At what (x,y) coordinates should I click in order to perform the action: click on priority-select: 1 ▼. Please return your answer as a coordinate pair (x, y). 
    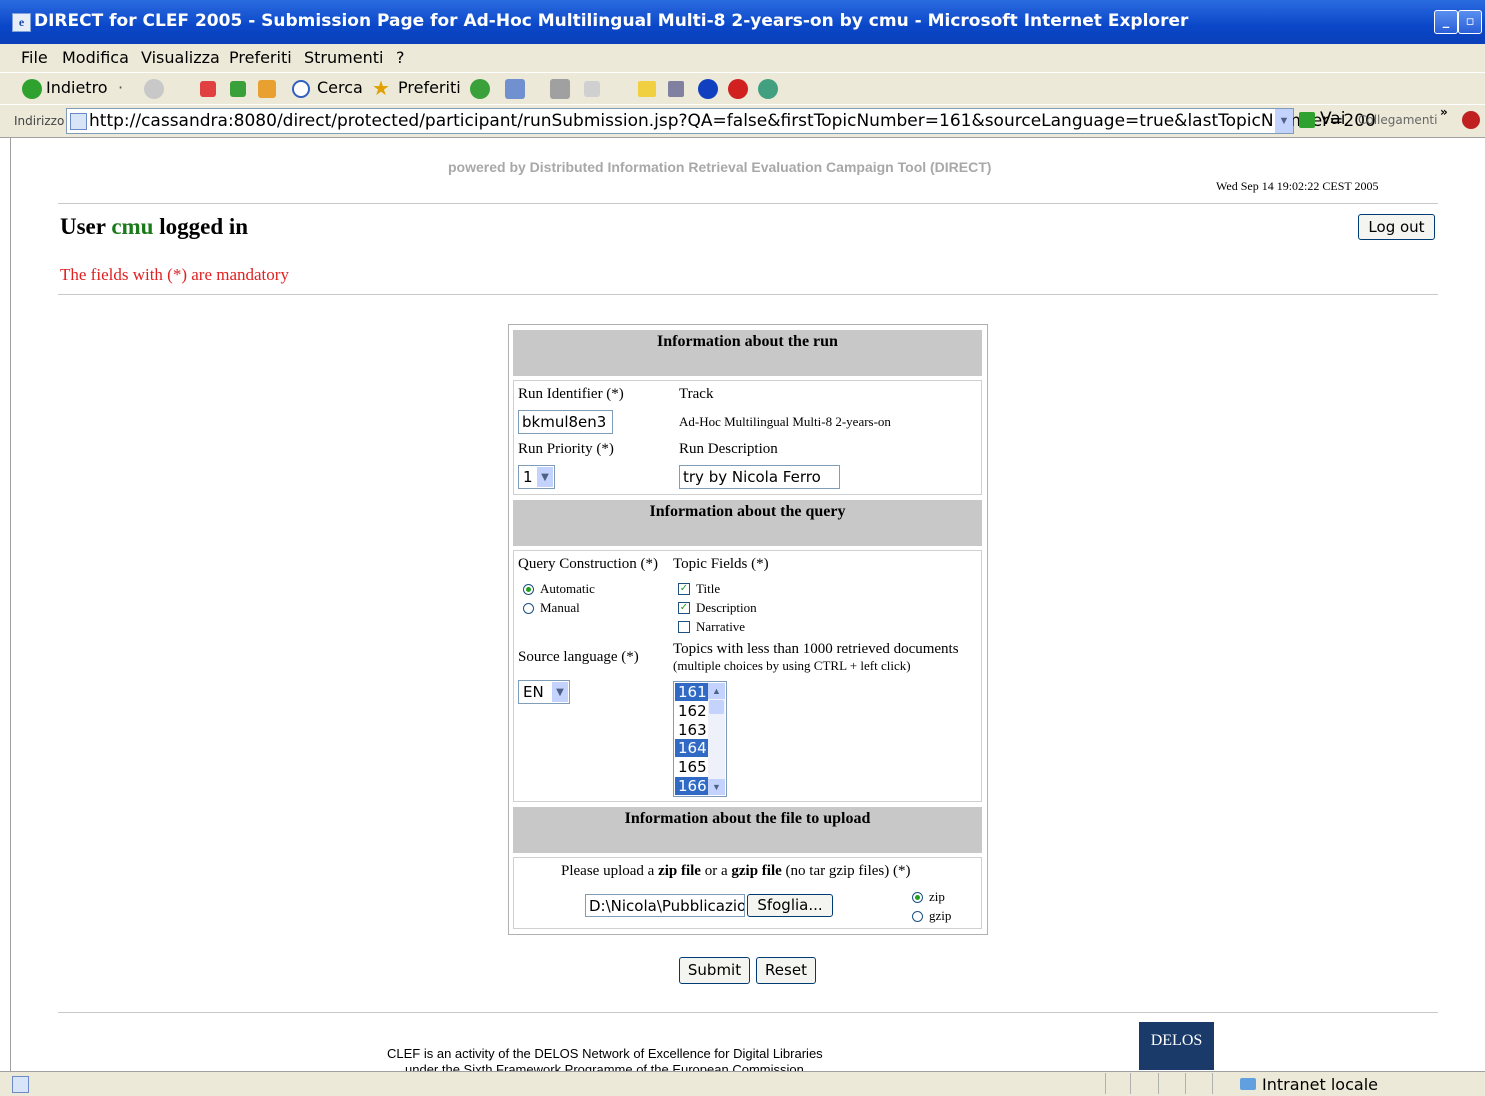
    Looking at the image, I should click on (536, 477).